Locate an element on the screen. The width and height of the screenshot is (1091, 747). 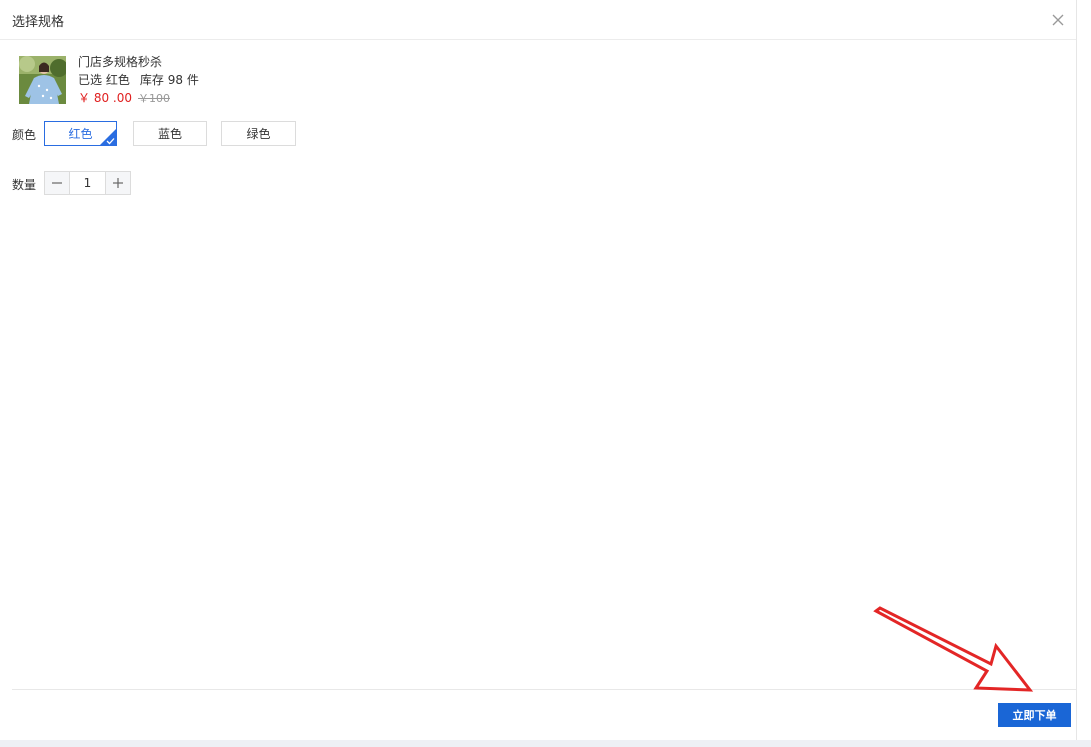
quantity-decrease-button is located at coordinates (57, 183).